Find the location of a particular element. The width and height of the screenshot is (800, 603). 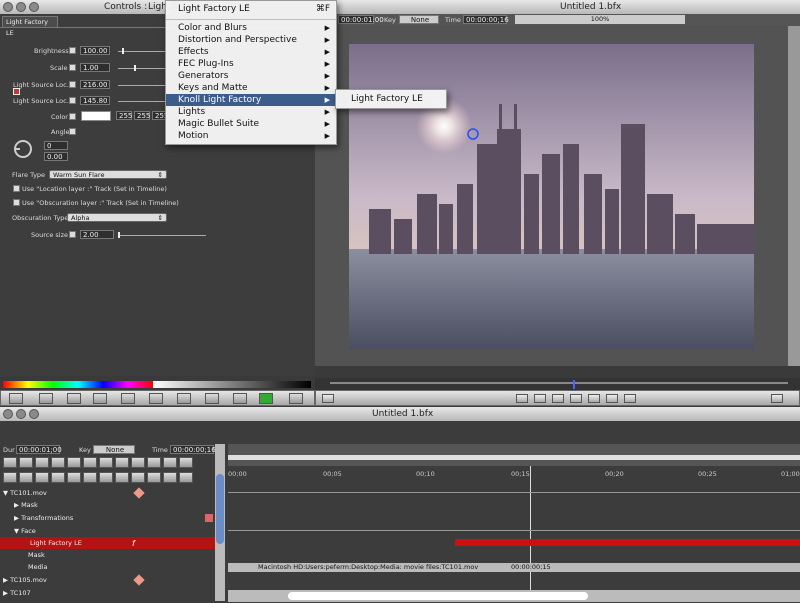

angle-degrees-field: 0.00 is located at coordinates (56, 156).